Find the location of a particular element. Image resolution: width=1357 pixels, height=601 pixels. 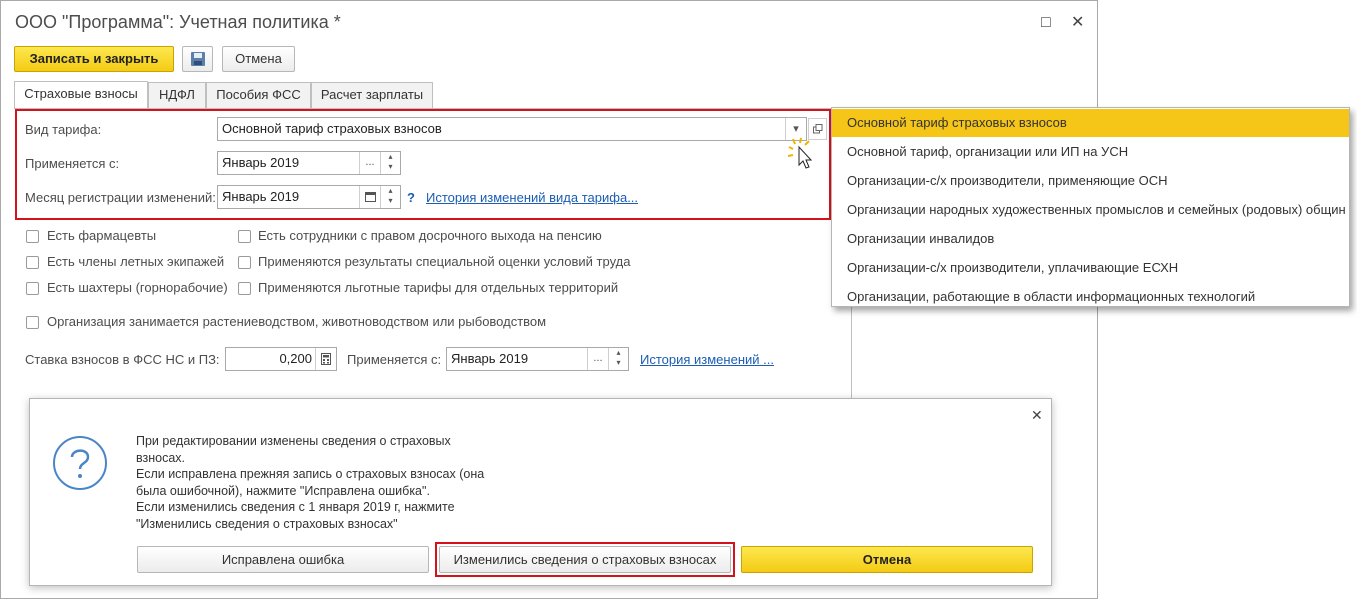

tariff-type-label: Вид тарифа: is located at coordinates (63, 129).